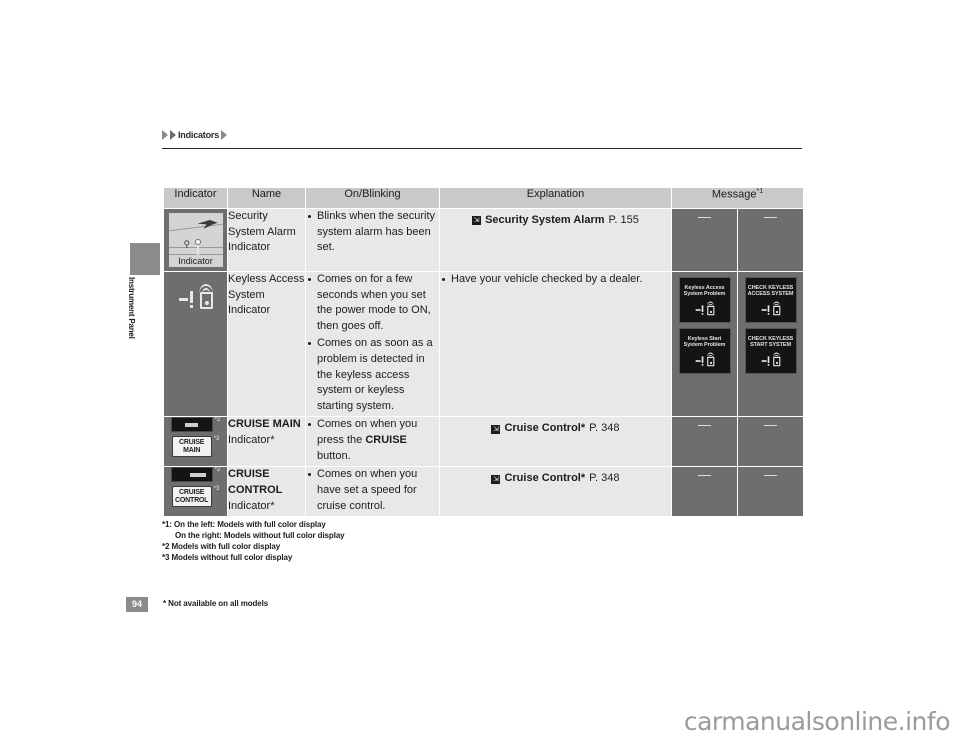 The height and width of the screenshot is (742, 960). Describe the element at coordinates (482, 148) in the screenshot. I see `header-divider` at that location.